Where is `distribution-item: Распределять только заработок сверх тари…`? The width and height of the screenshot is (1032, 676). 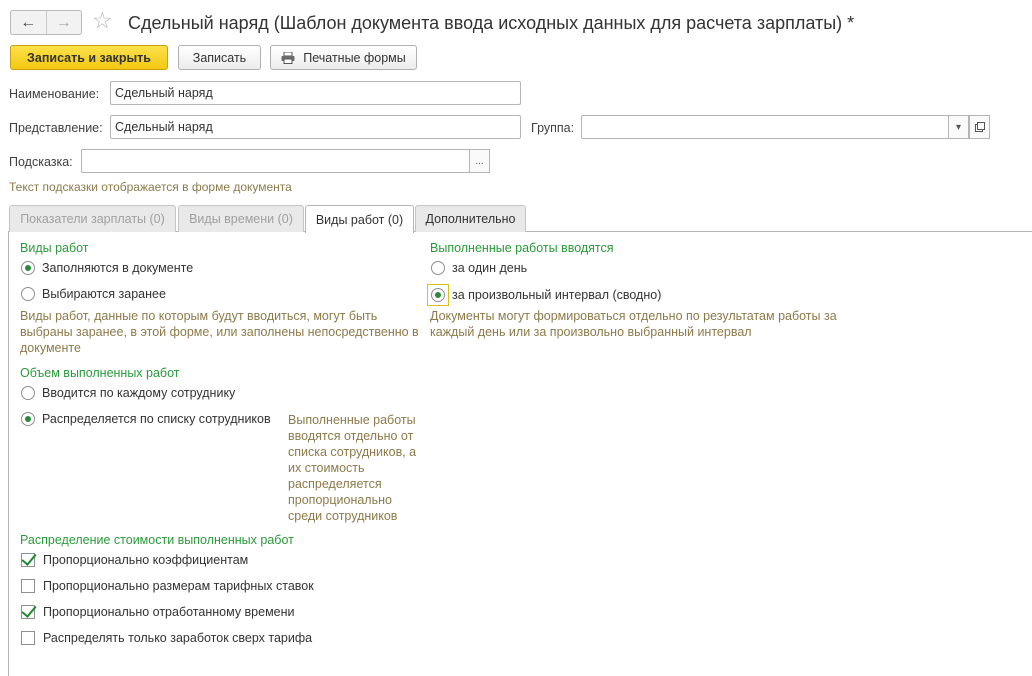
distribution-item: Распределять только заработок сверх тари… is located at coordinates (166, 638).